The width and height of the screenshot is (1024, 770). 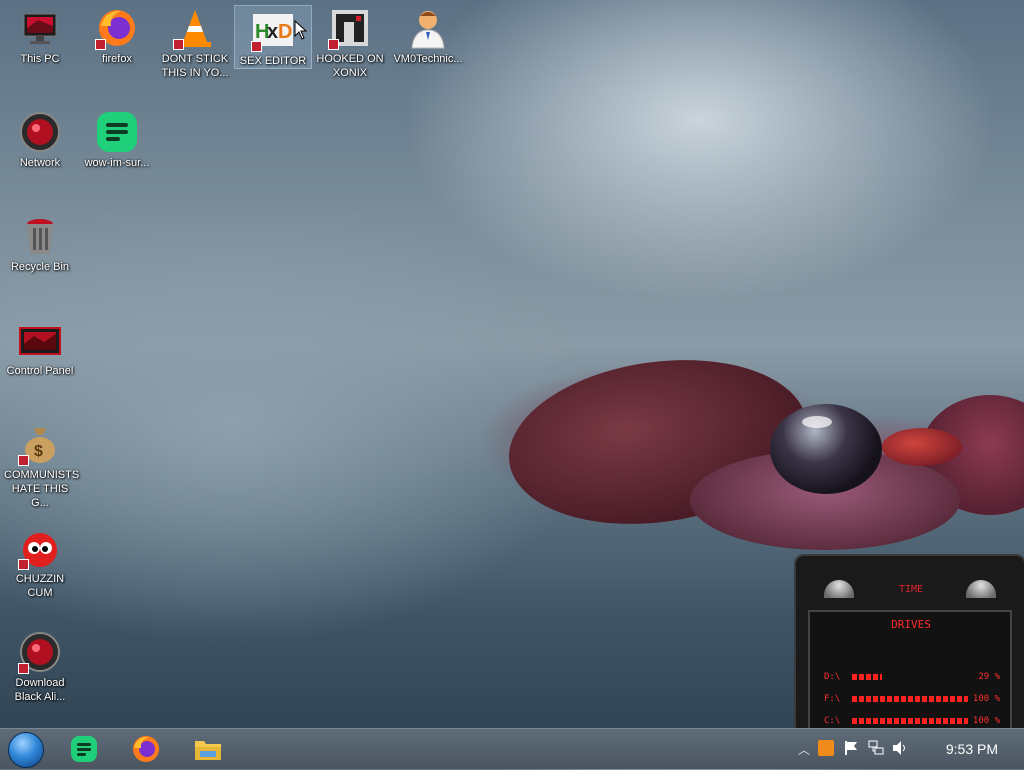 I want to click on taskbar: ︿ 9:53 PM, so click(x=512, y=748).